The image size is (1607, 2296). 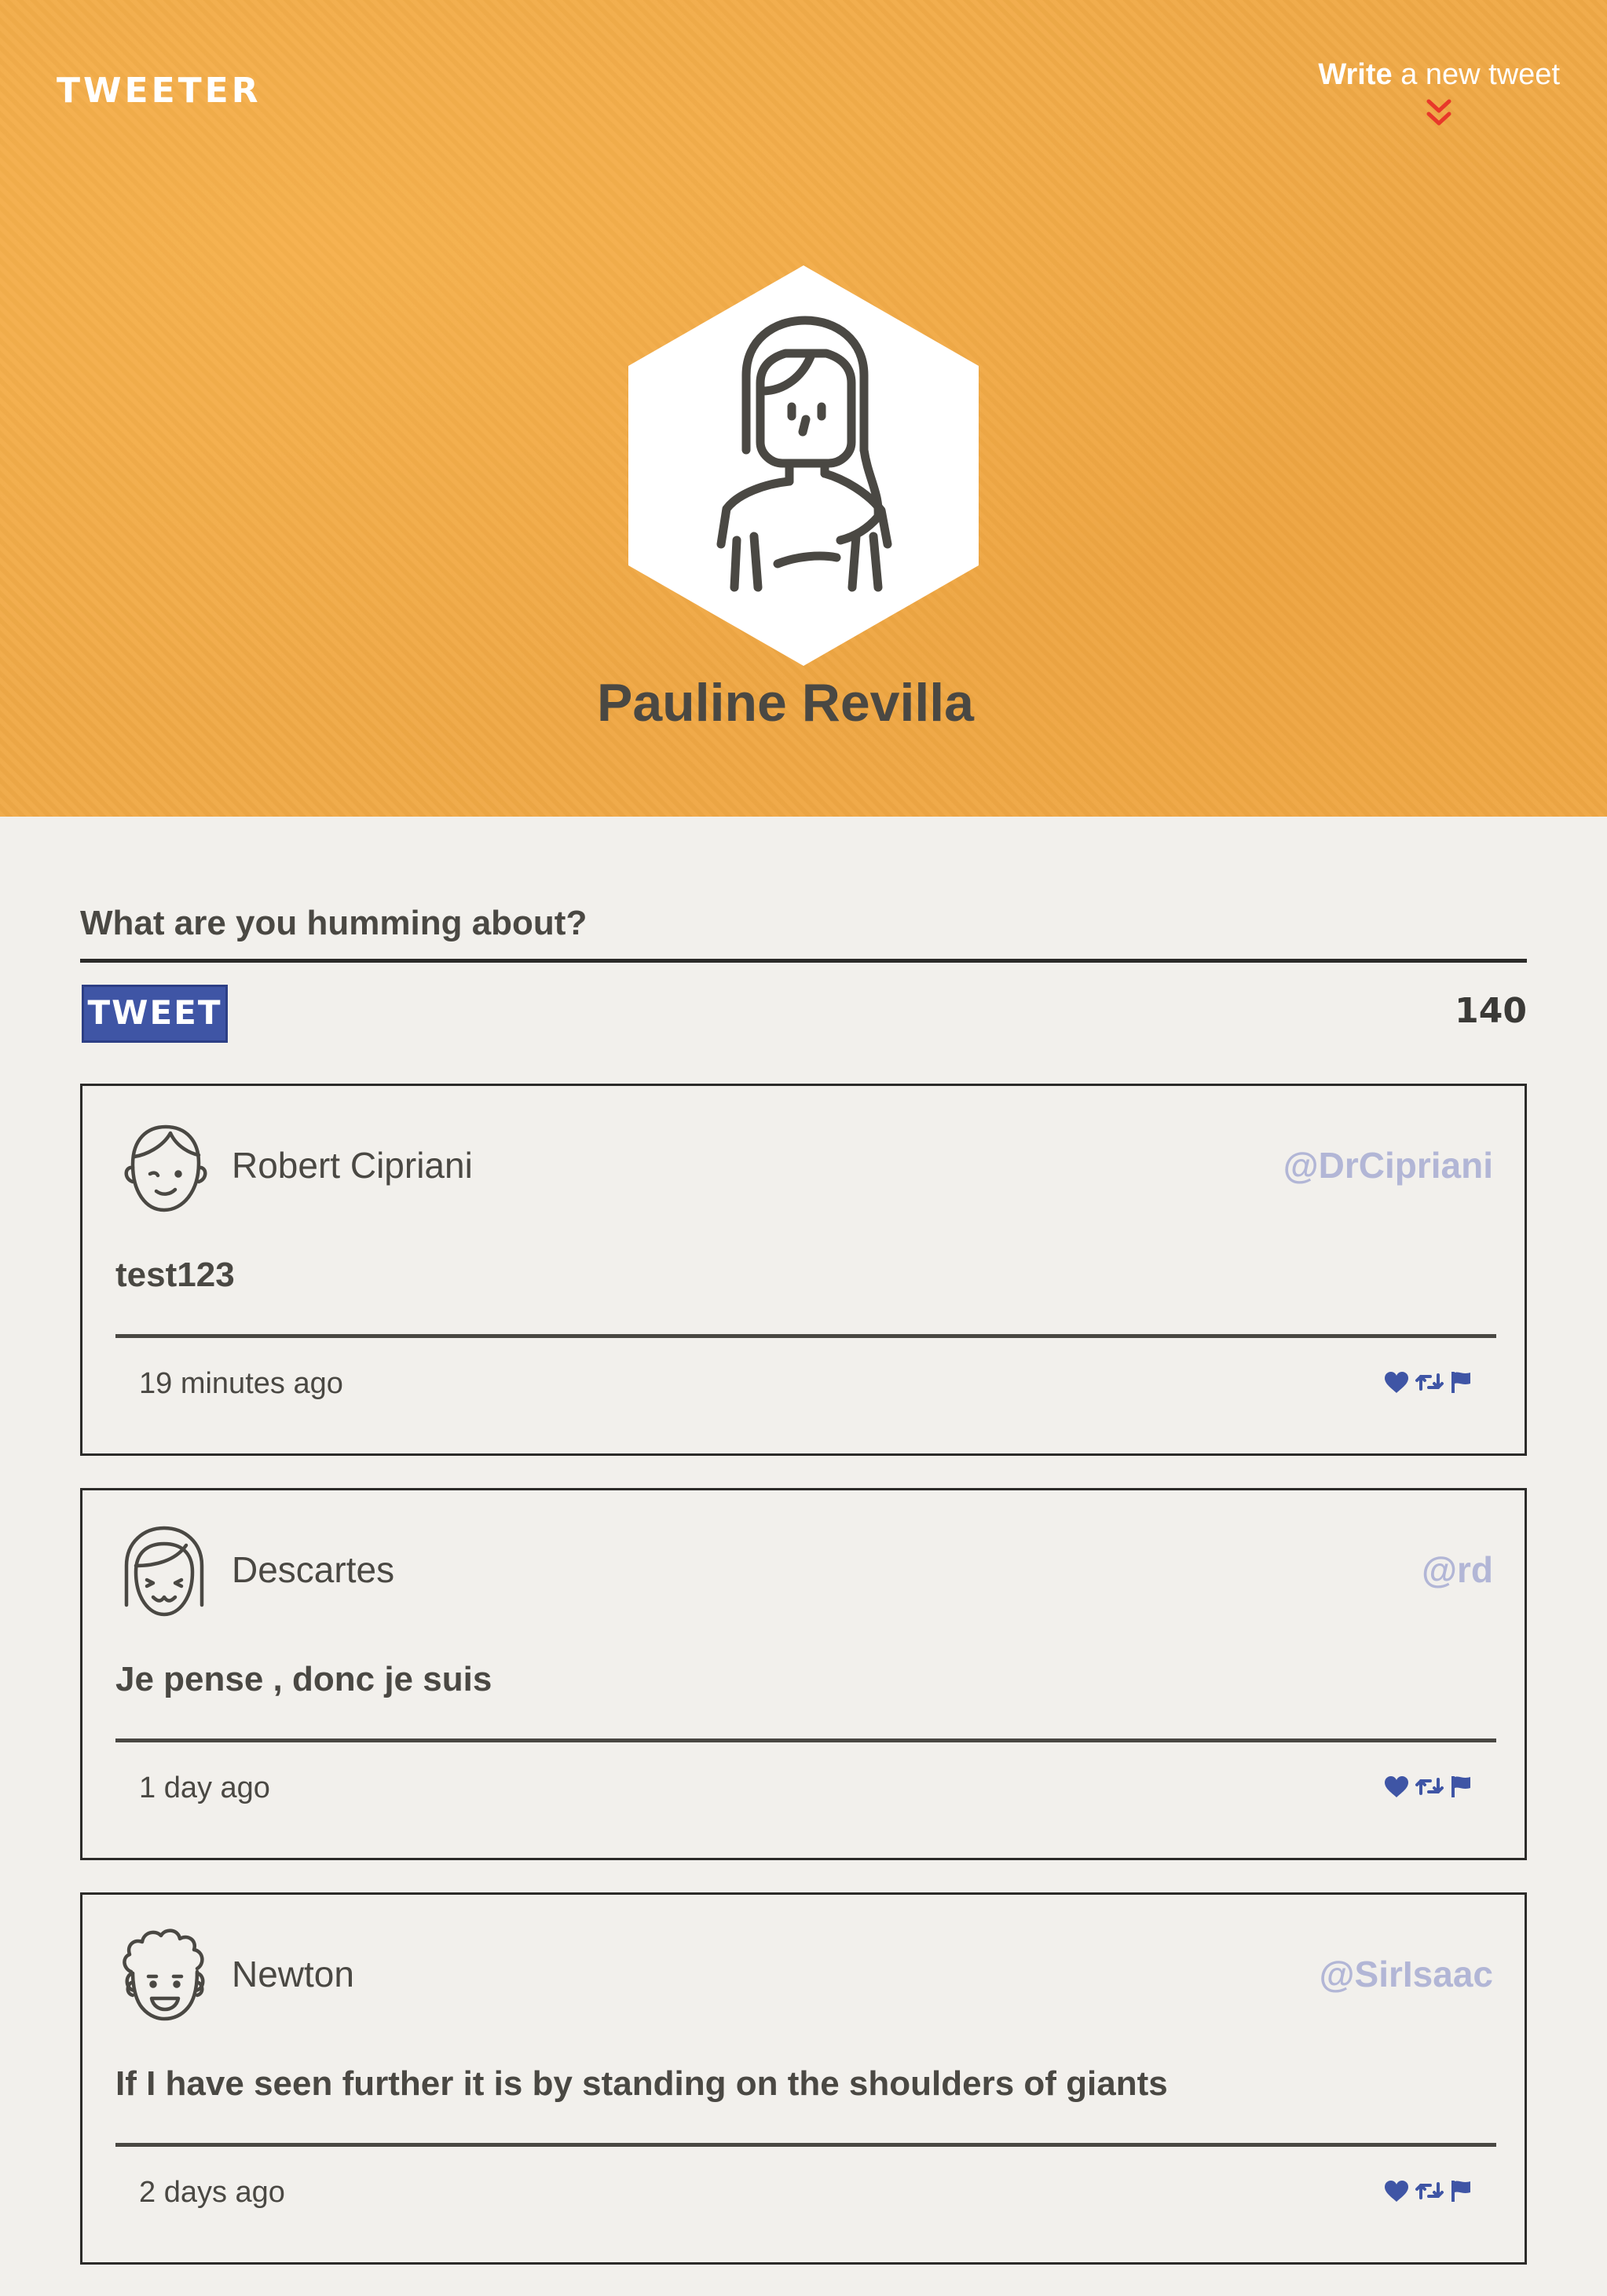 I want to click on profile-name: Pauline Revilla, so click(x=785, y=703).